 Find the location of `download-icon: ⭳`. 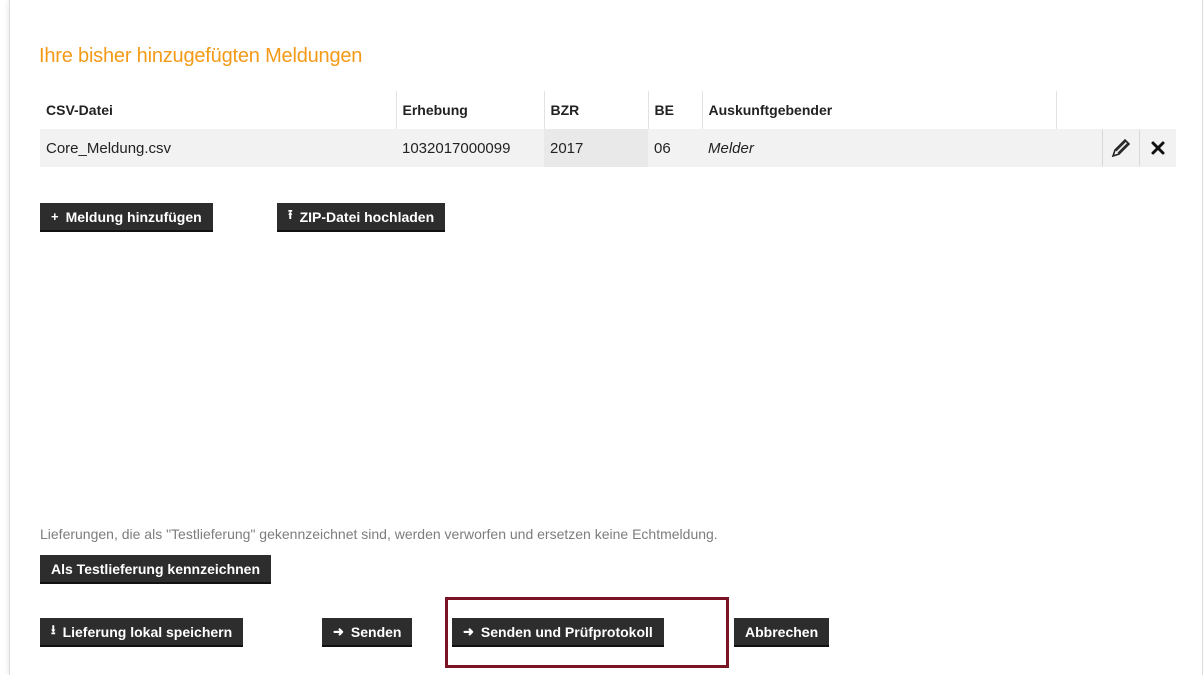

download-icon: ⭳ is located at coordinates (53, 629).